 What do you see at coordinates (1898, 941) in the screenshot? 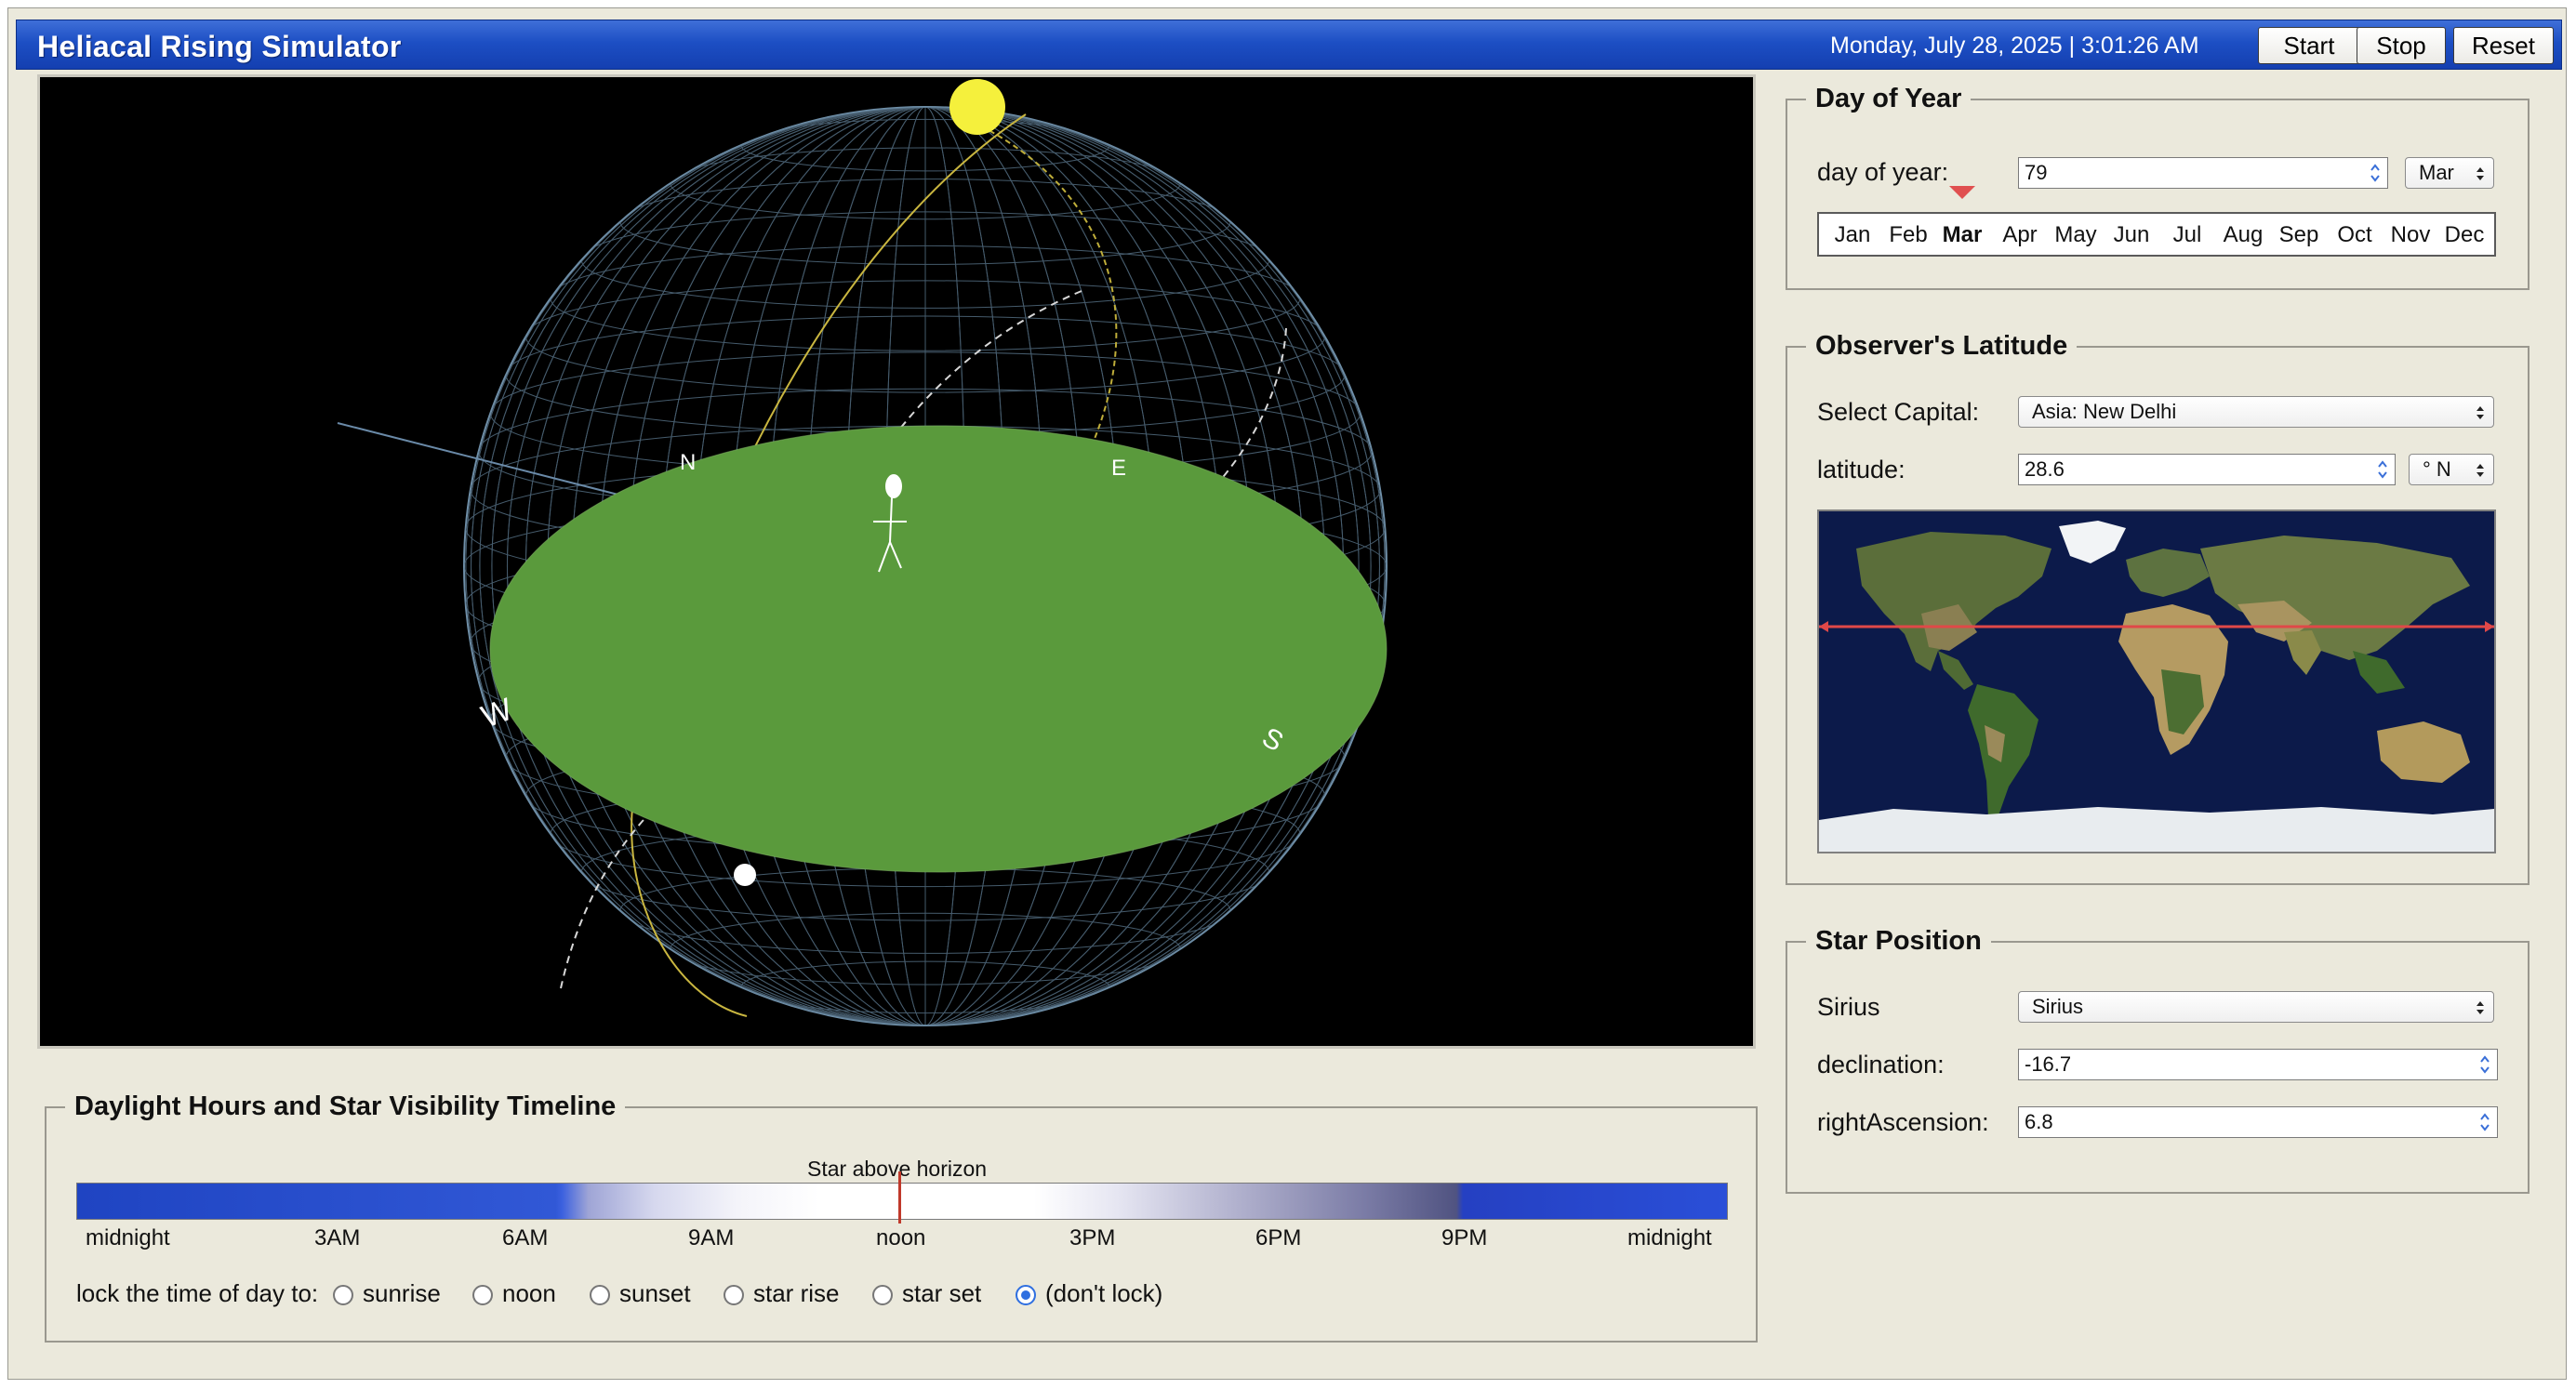
I see `star-position-legend: Star Position` at bounding box center [1898, 941].